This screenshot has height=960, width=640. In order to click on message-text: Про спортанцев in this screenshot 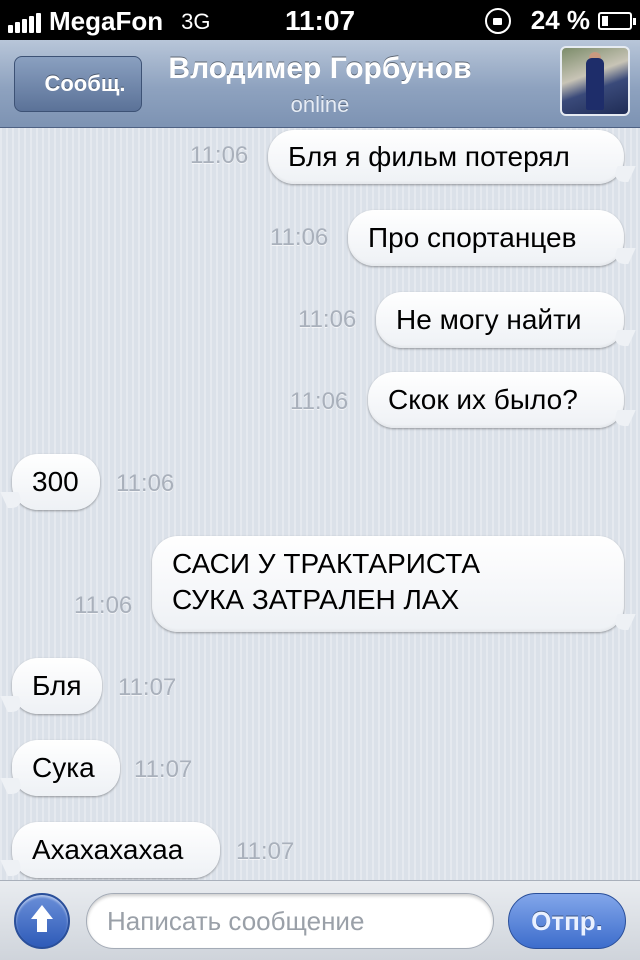, I will do `click(472, 237)`.